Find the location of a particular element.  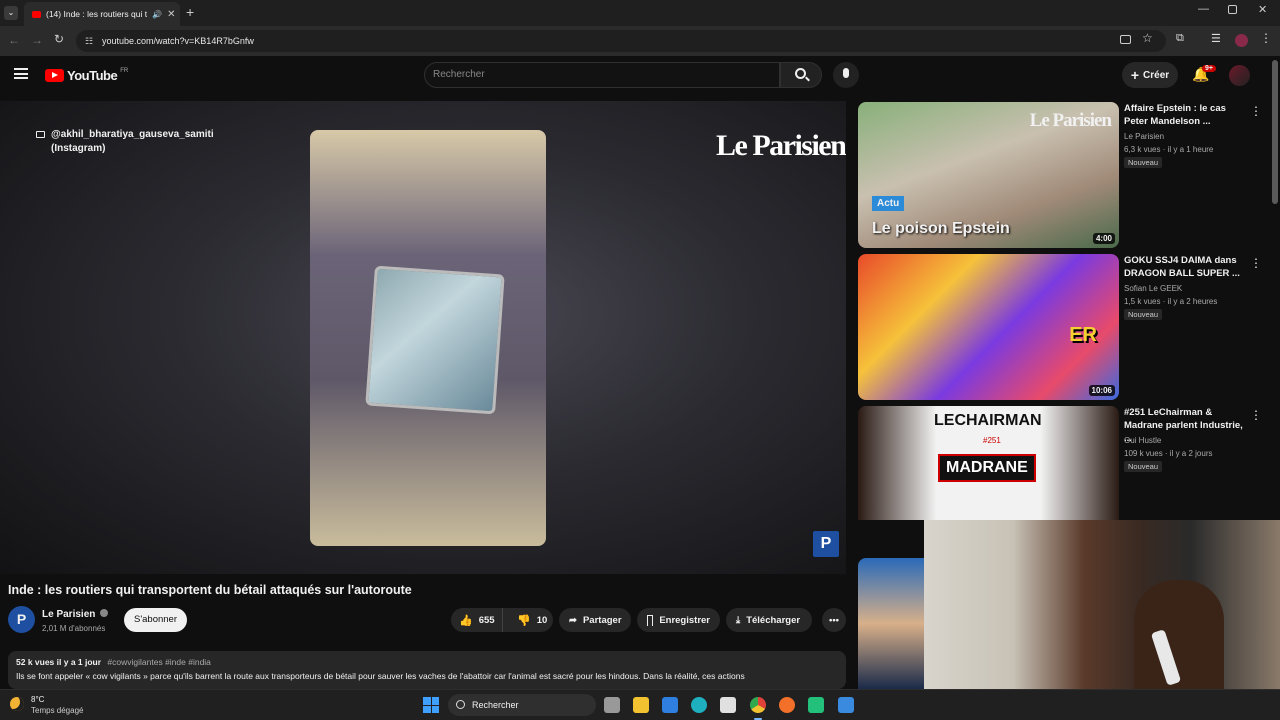

edge-icon is located at coordinates (699, 705).